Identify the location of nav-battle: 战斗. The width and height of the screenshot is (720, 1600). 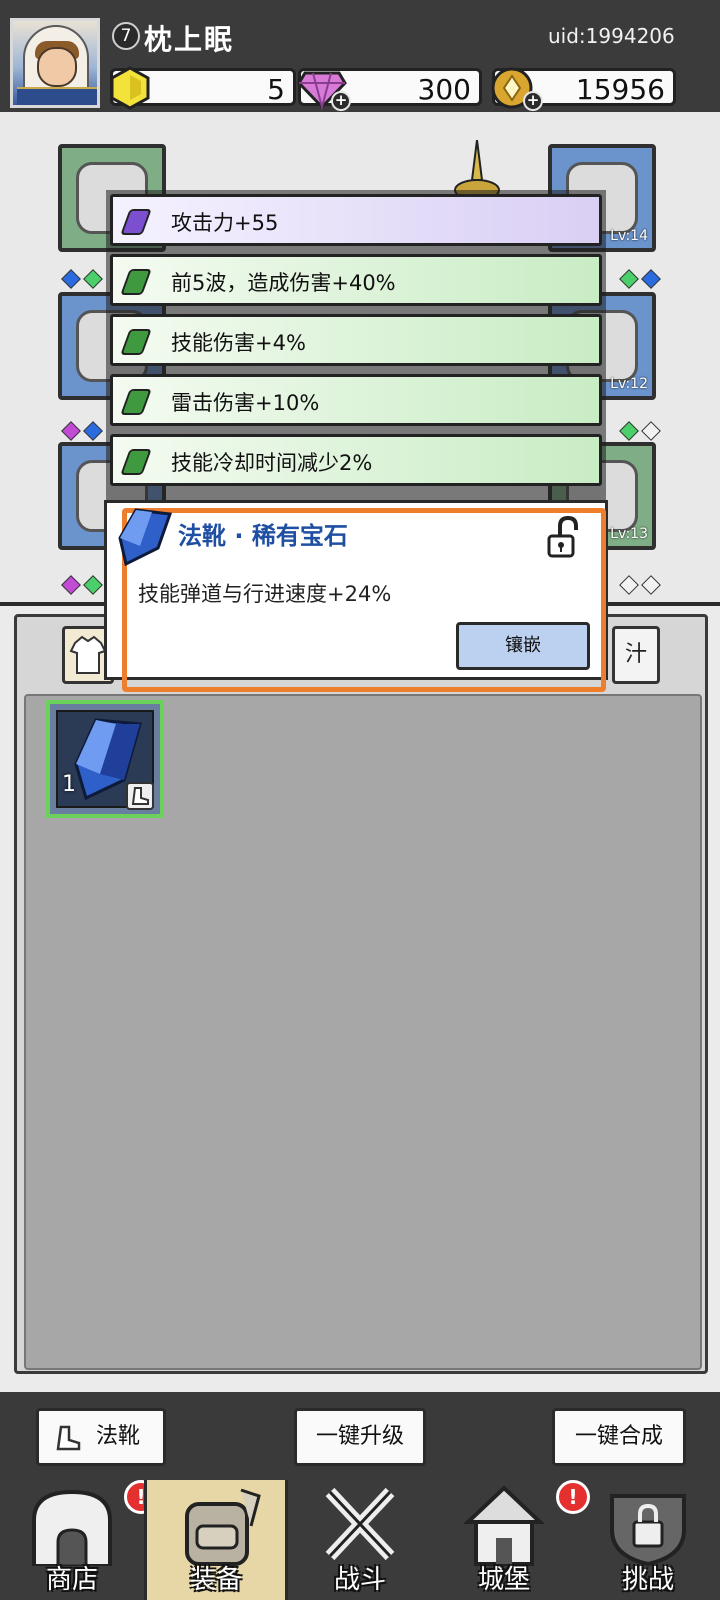
(360, 1540).